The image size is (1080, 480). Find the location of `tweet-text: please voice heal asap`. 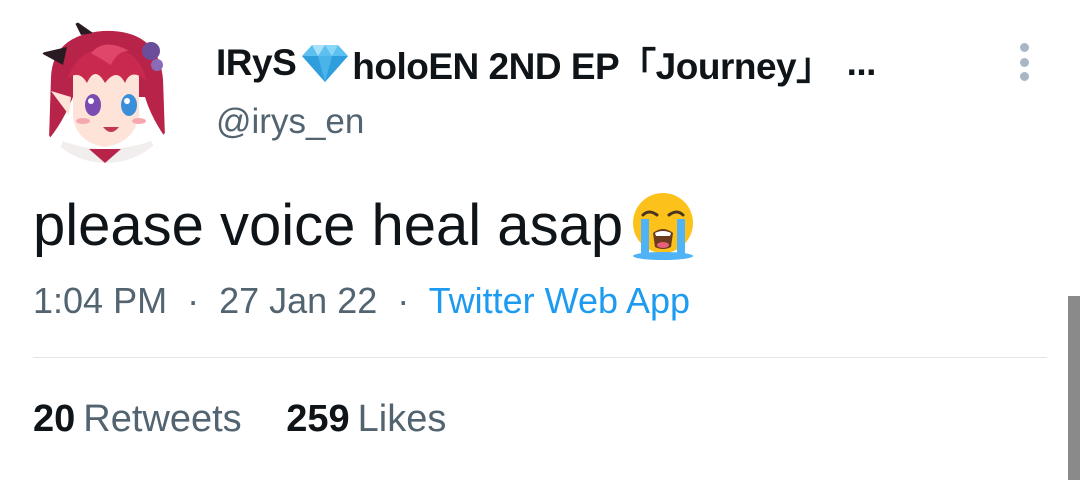

tweet-text: please voice heal asap is located at coordinates (366, 225).